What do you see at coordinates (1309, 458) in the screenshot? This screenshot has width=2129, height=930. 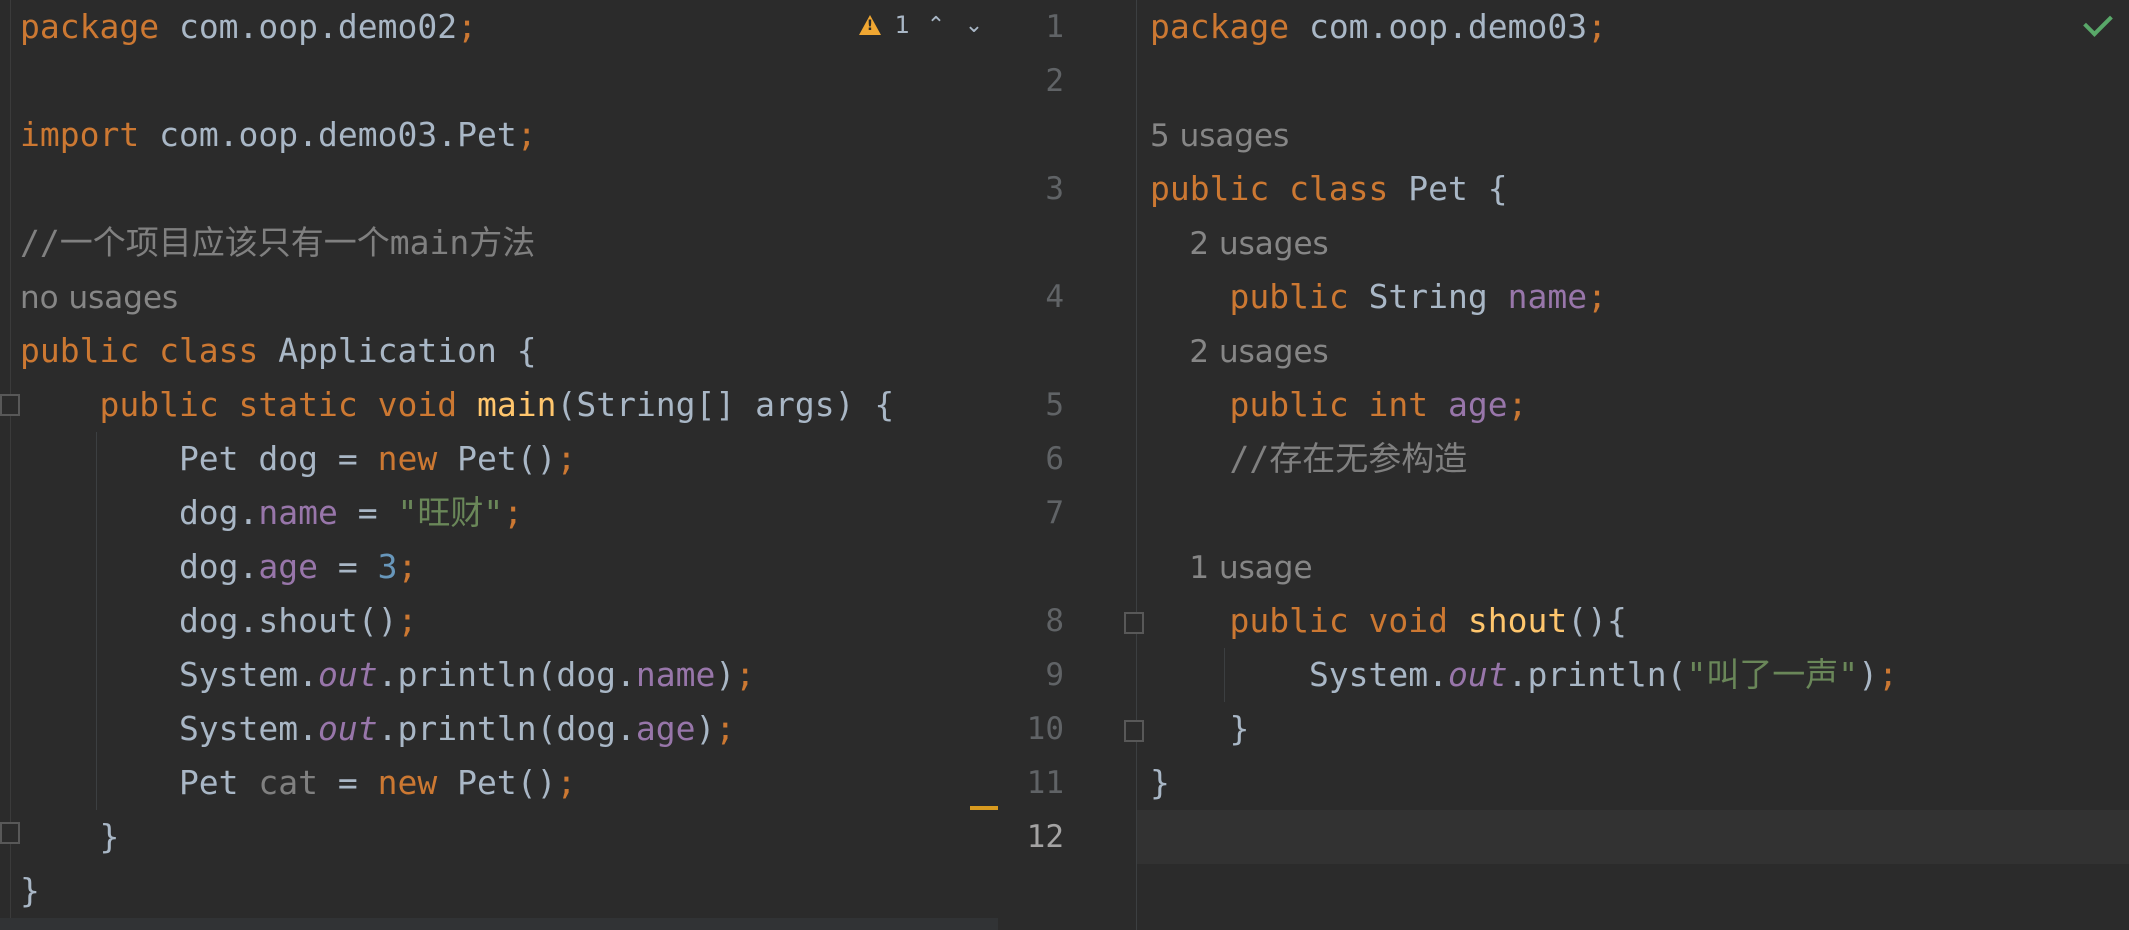 I see `code-token: //存在无参构造` at bounding box center [1309, 458].